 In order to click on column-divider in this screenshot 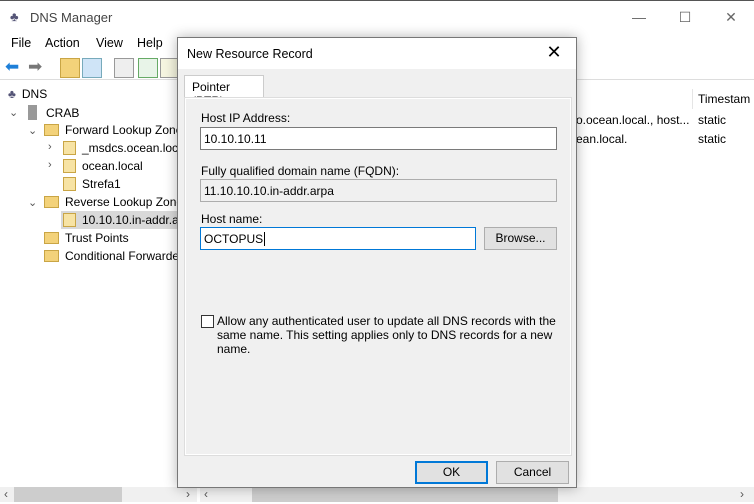, I will do `click(692, 99)`.